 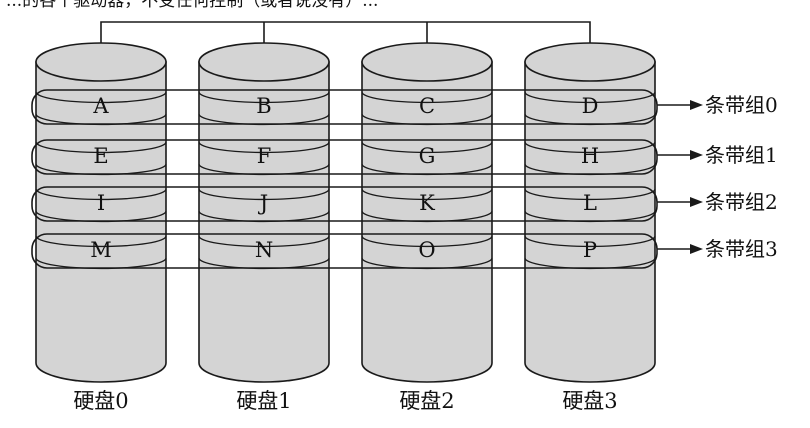 What do you see at coordinates (741, 249) in the screenshot?
I see `stripe-group-label: 条带组3` at bounding box center [741, 249].